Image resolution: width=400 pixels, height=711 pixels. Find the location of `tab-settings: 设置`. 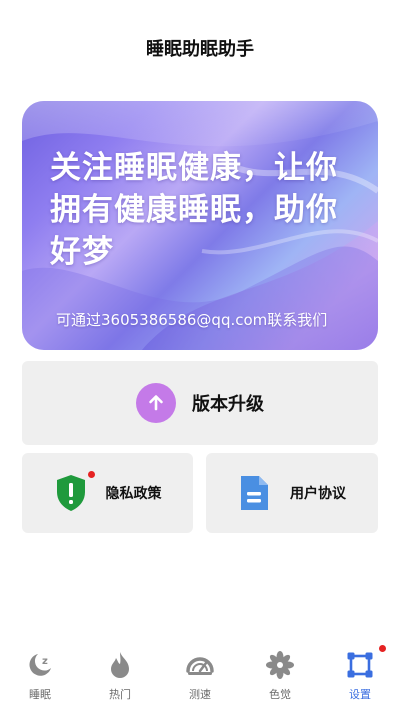

tab-settings: 设置 is located at coordinates (360, 675).